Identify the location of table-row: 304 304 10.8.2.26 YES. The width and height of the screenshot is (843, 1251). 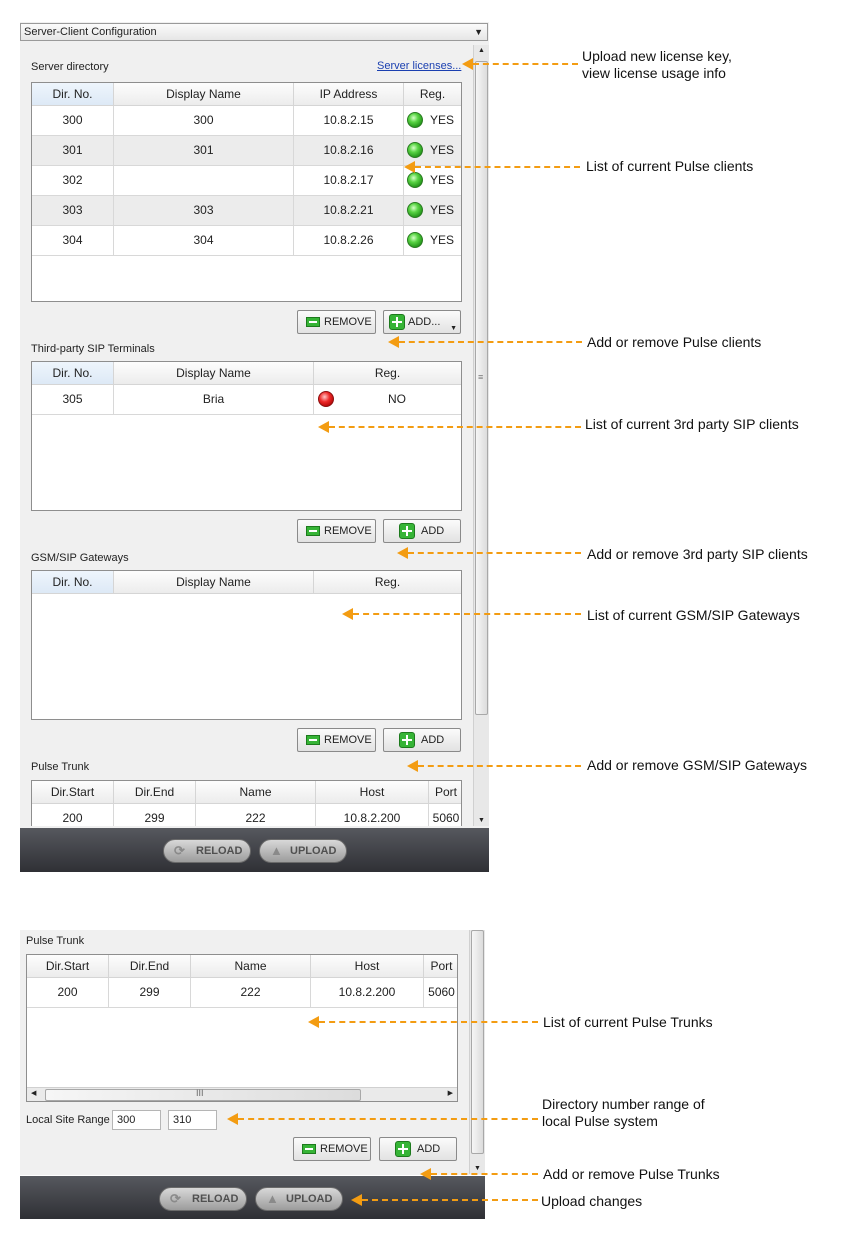
(246, 241).